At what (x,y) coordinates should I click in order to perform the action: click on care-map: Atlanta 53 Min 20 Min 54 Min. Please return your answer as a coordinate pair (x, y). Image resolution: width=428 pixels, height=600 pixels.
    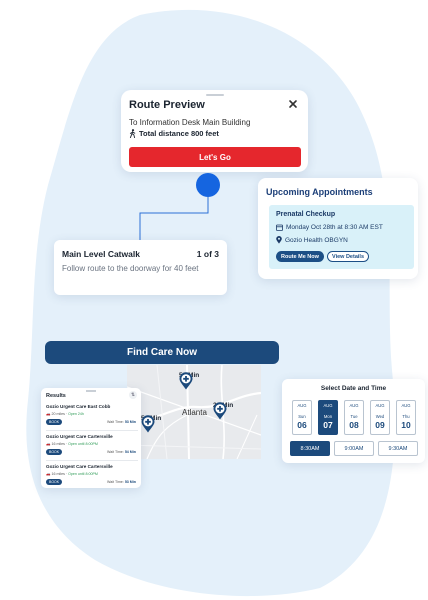
    Looking at the image, I should click on (194, 412).